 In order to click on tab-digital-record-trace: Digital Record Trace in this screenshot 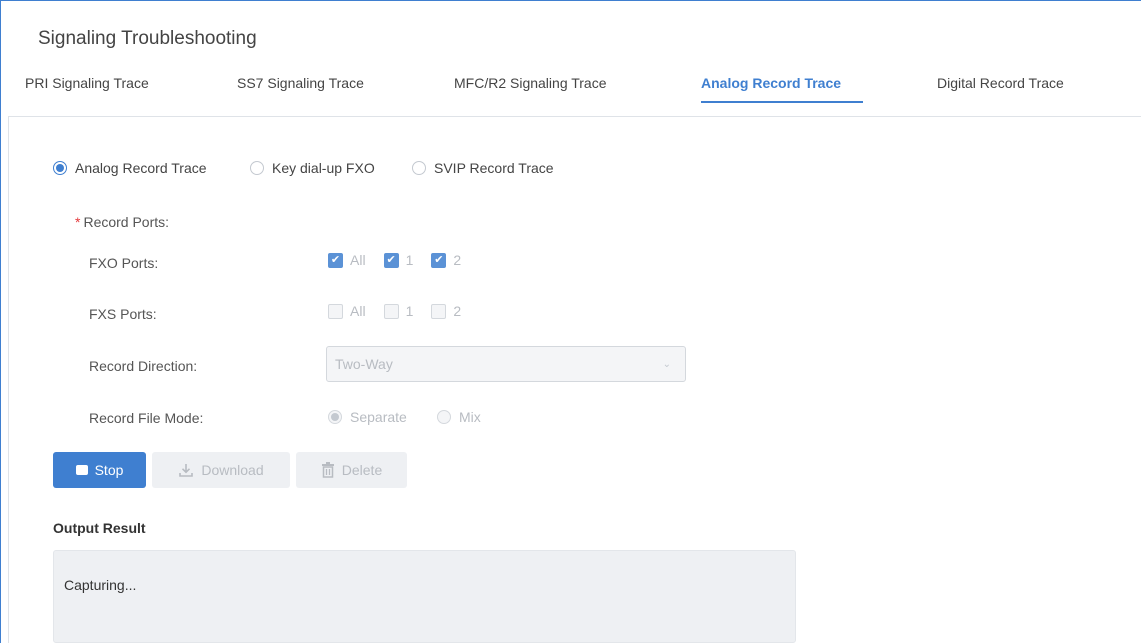, I will do `click(1000, 83)`.